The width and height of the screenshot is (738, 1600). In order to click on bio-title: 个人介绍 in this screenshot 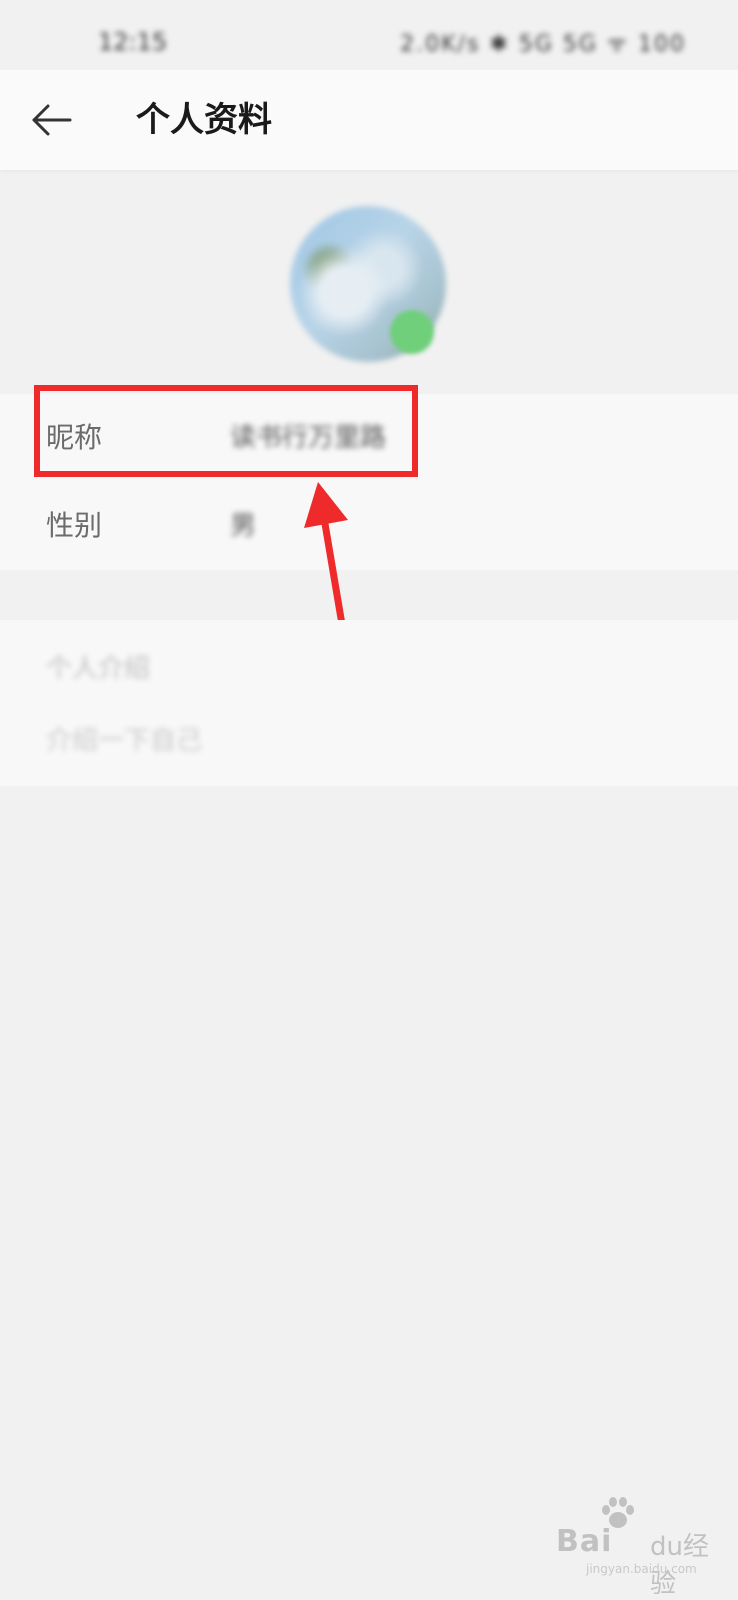, I will do `click(98, 669)`.